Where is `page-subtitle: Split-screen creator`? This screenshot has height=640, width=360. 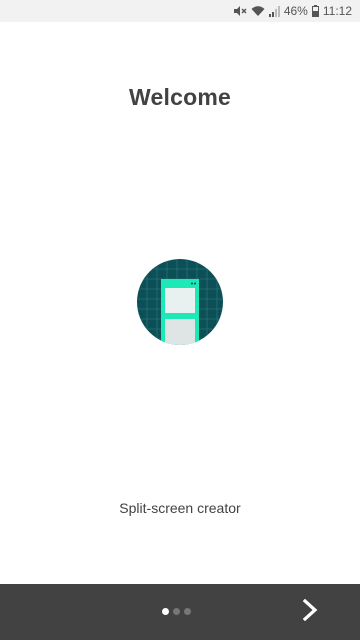
page-subtitle: Split-screen creator is located at coordinates (180, 508).